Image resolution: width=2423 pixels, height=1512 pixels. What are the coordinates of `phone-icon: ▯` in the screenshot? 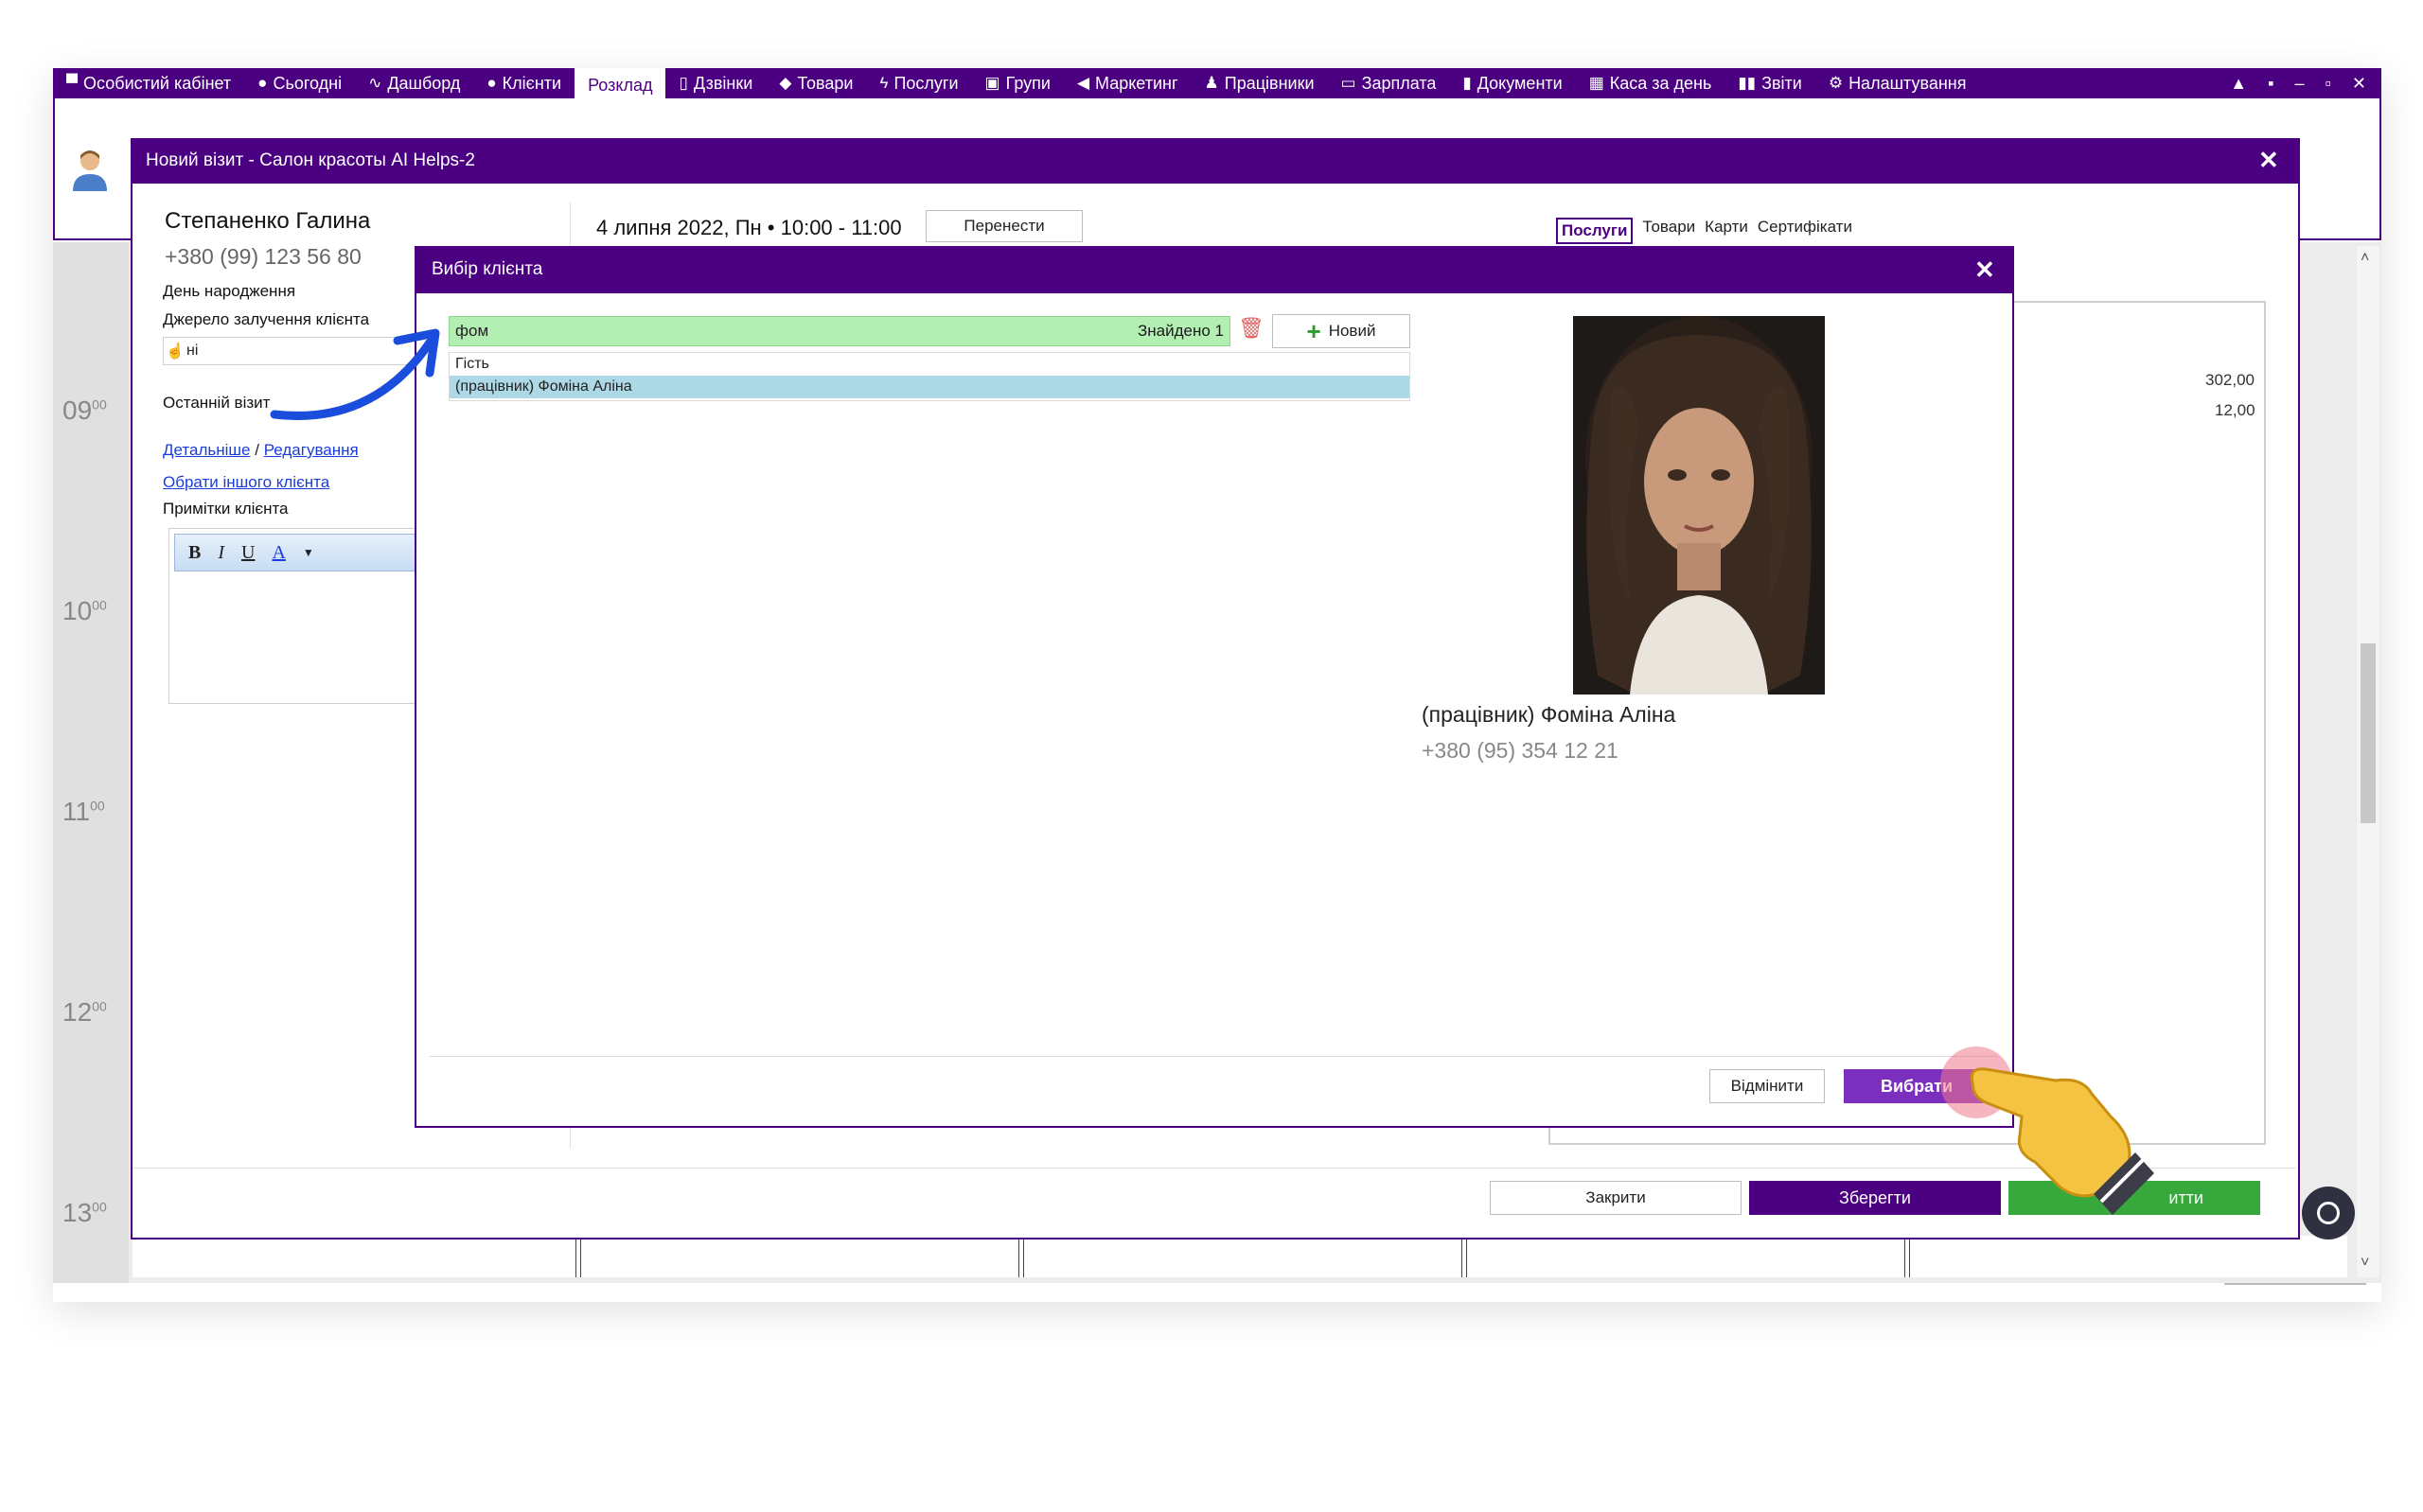 It's located at (683, 83).